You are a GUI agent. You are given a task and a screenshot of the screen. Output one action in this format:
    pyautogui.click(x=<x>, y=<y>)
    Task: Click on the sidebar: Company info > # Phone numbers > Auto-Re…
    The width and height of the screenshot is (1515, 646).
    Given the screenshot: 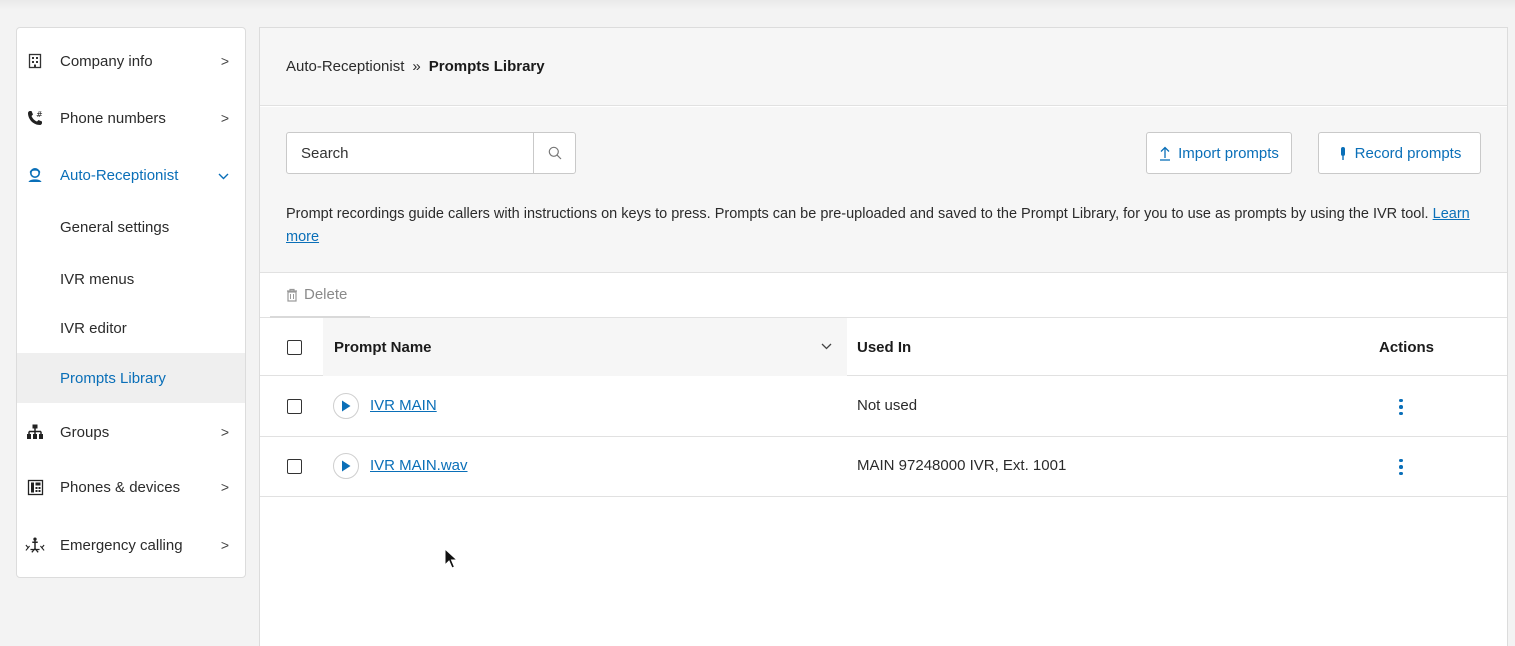 What is the action you would take?
    pyautogui.click(x=131, y=302)
    